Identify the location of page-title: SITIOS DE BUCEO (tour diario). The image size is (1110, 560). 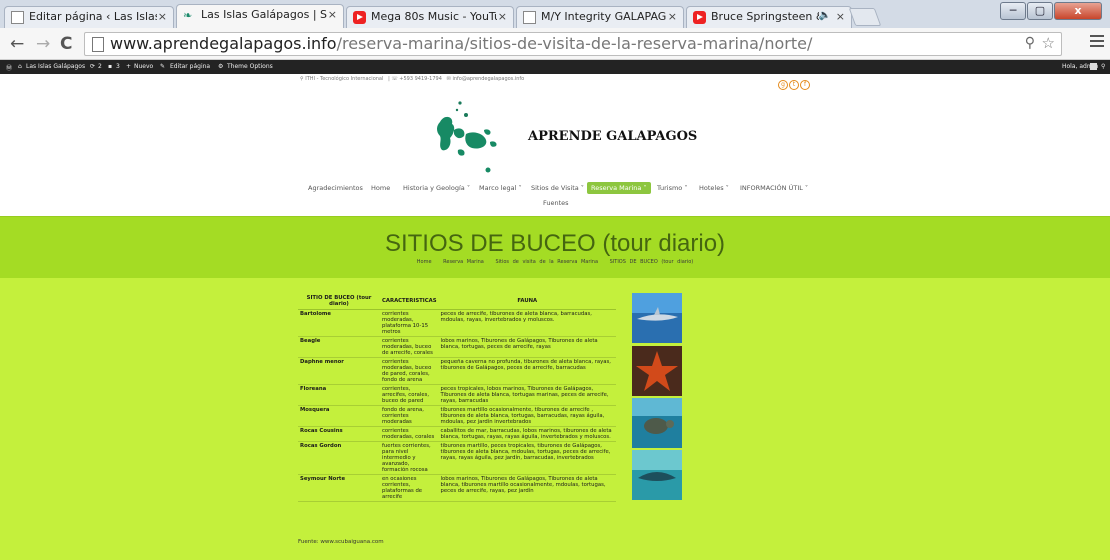
(555, 243).